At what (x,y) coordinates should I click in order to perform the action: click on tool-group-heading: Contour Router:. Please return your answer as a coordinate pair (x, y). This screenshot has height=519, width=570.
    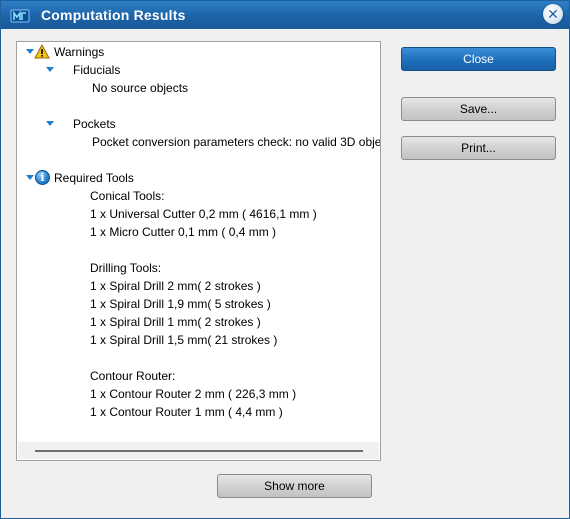
    Looking at the image, I should click on (133, 376).